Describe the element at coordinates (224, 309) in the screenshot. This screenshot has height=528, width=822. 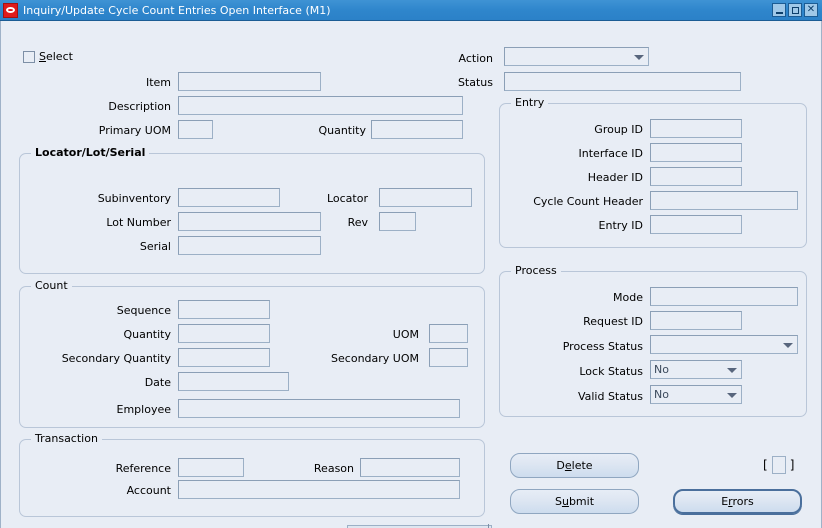
I see `sequence-input` at that location.